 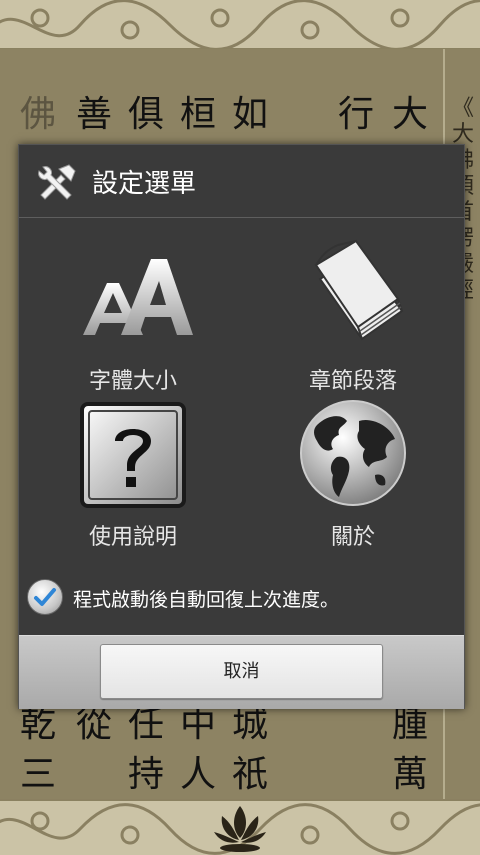 What do you see at coordinates (359, 290) in the screenshot?
I see `book-icon` at bounding box center [359, 290].